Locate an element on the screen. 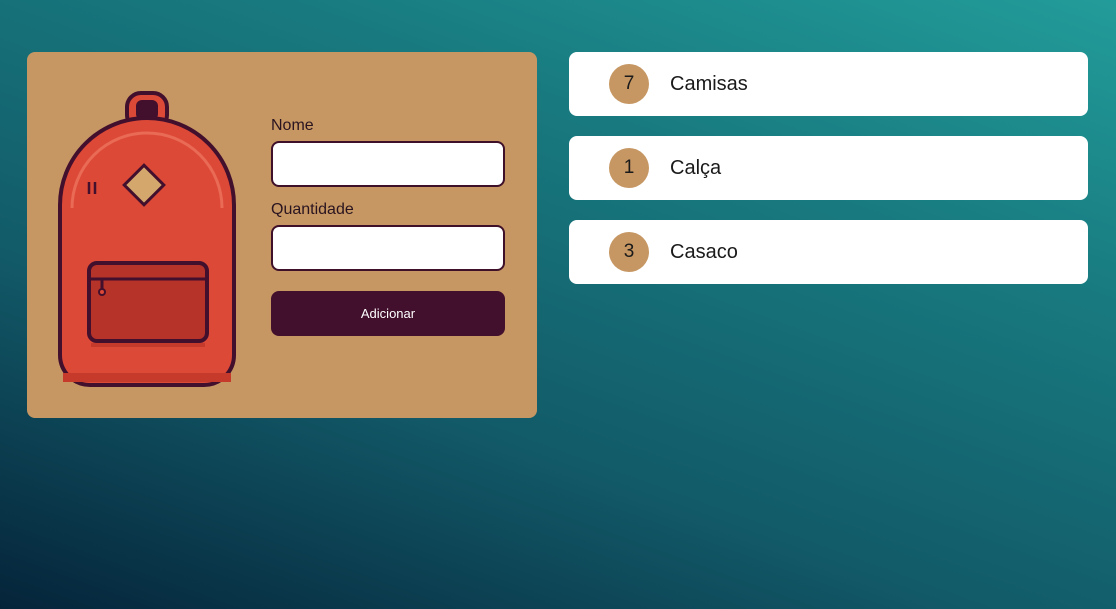  name-label: Nome is located at coordinates (292, 125).